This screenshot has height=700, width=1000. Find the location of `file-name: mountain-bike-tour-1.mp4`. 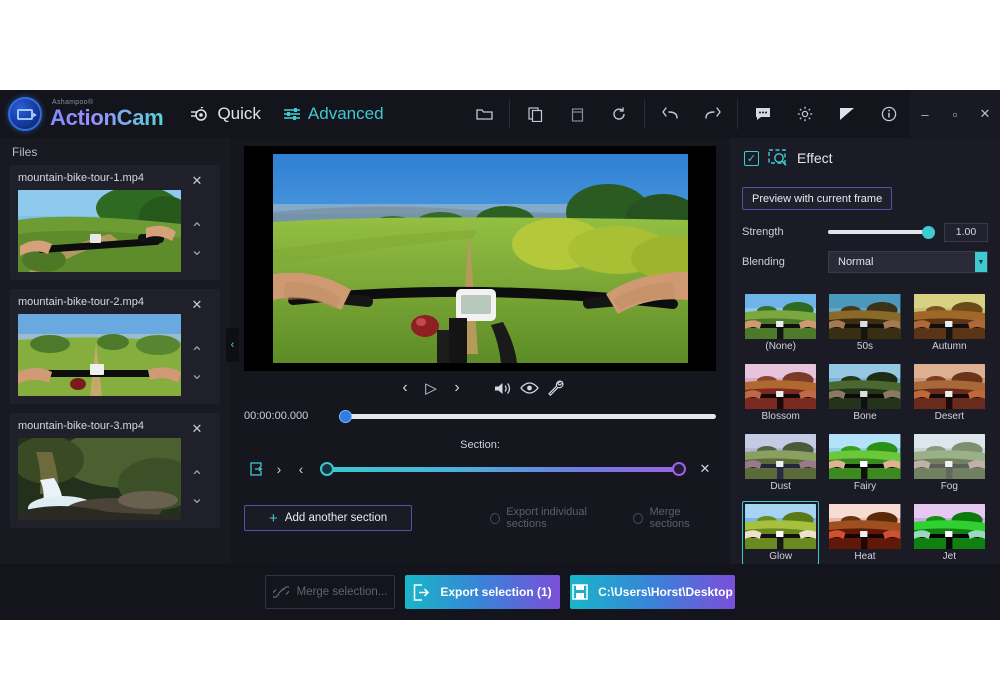

file-name: mountain-bike-tour-1.mp4 is located at coordinates (81, 178).